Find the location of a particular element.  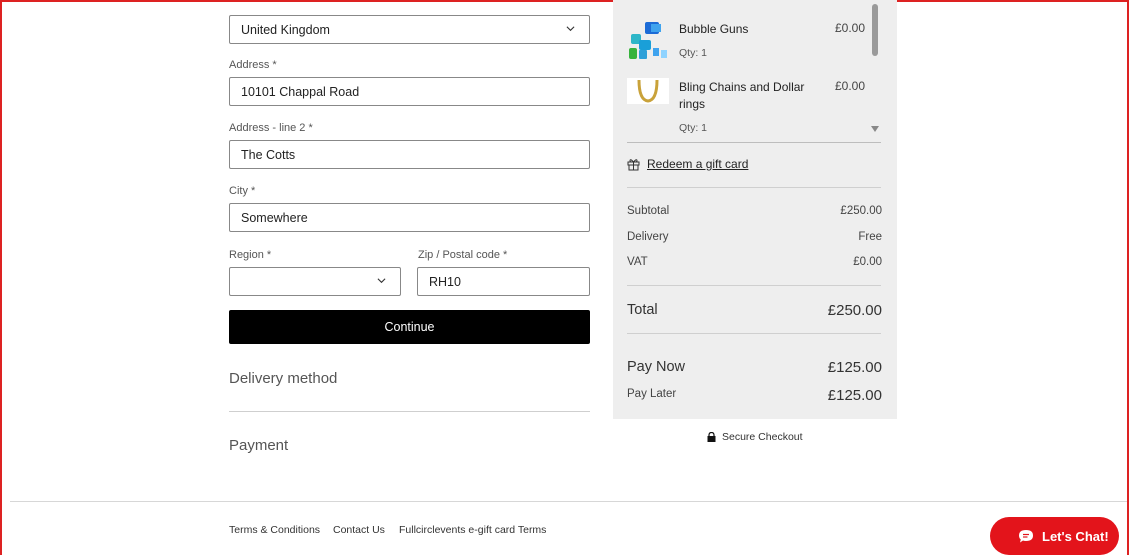

scrollbar-thumb is located at coordinates (875, 30).